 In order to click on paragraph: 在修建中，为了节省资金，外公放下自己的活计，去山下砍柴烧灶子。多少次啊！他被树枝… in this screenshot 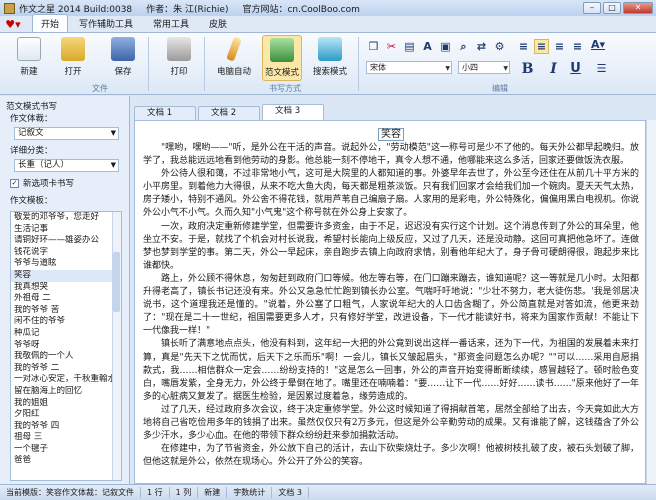, I will do `click(391, 456)`.